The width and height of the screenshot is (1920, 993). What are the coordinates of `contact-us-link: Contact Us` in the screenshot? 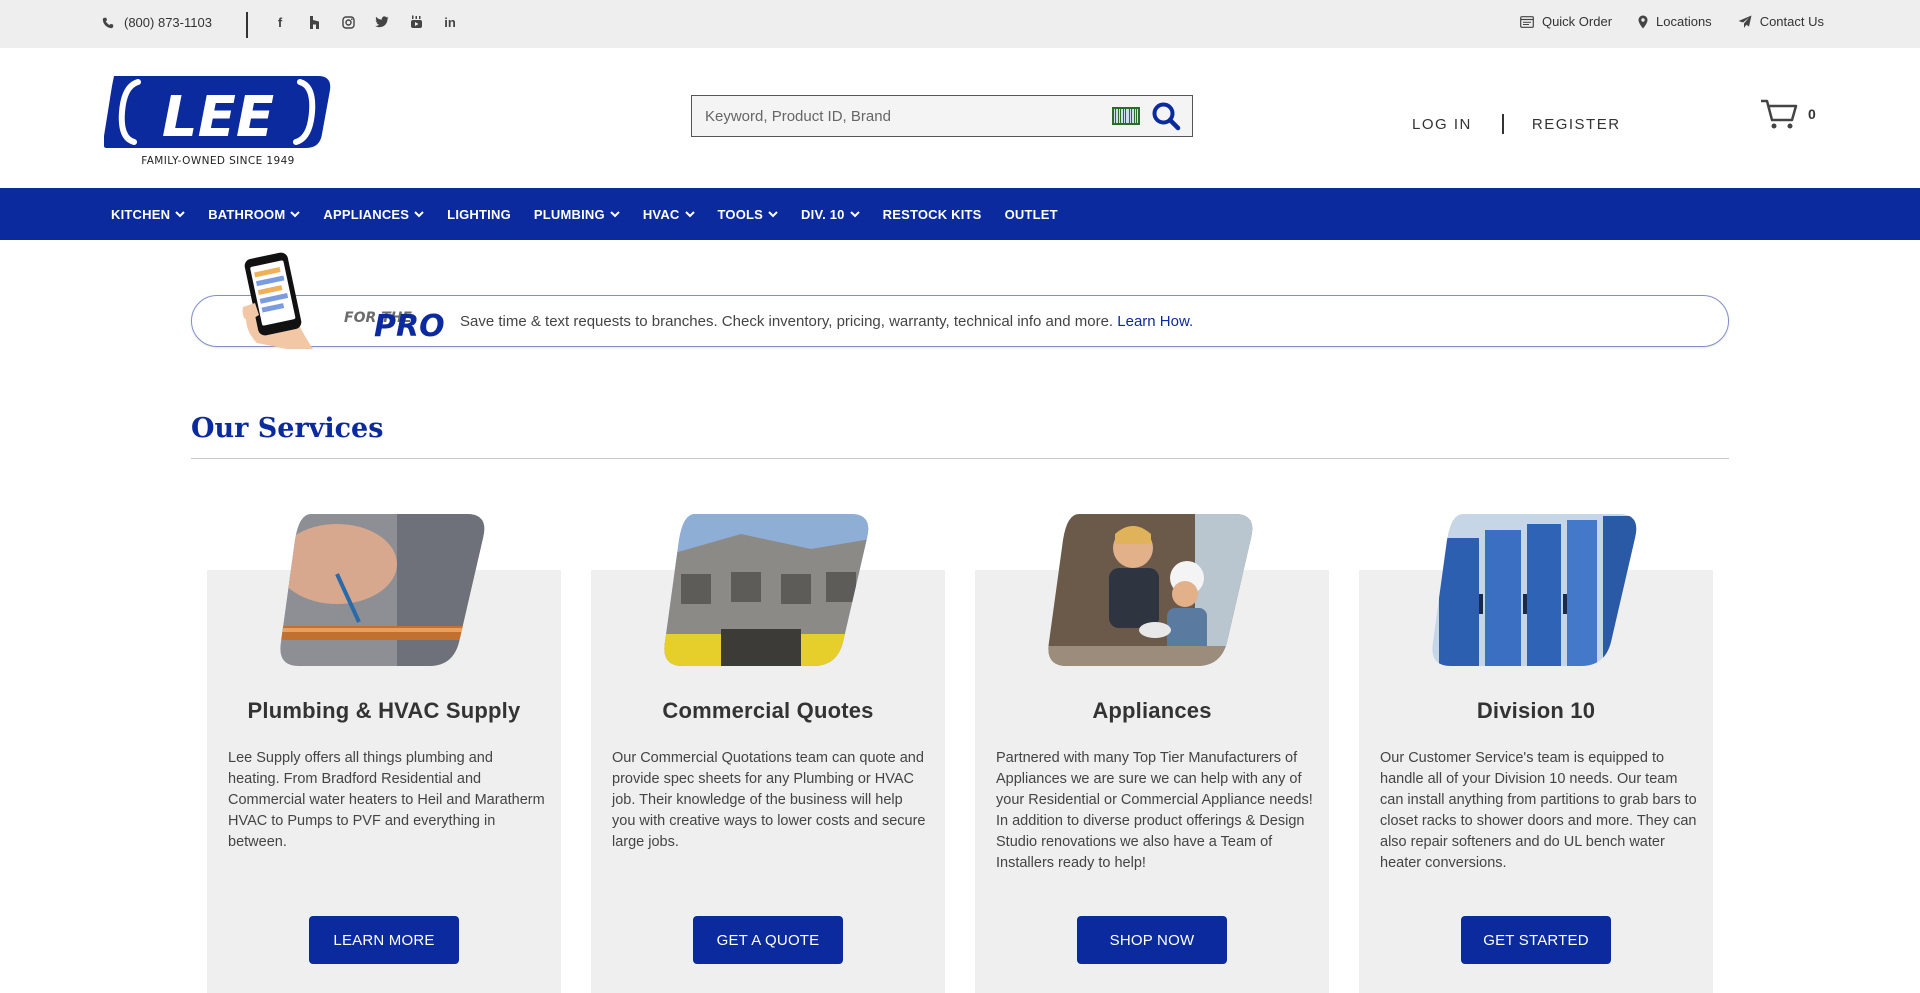 It's located at (1781, 21).